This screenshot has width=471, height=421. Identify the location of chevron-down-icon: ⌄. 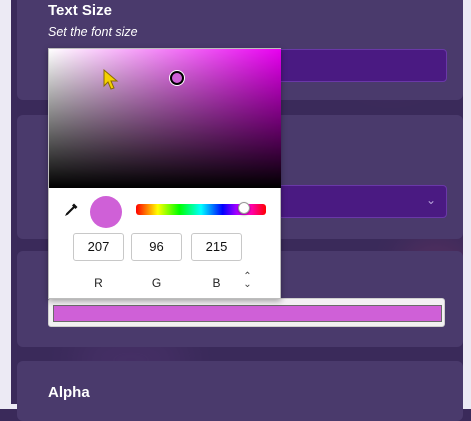
(431, 200).